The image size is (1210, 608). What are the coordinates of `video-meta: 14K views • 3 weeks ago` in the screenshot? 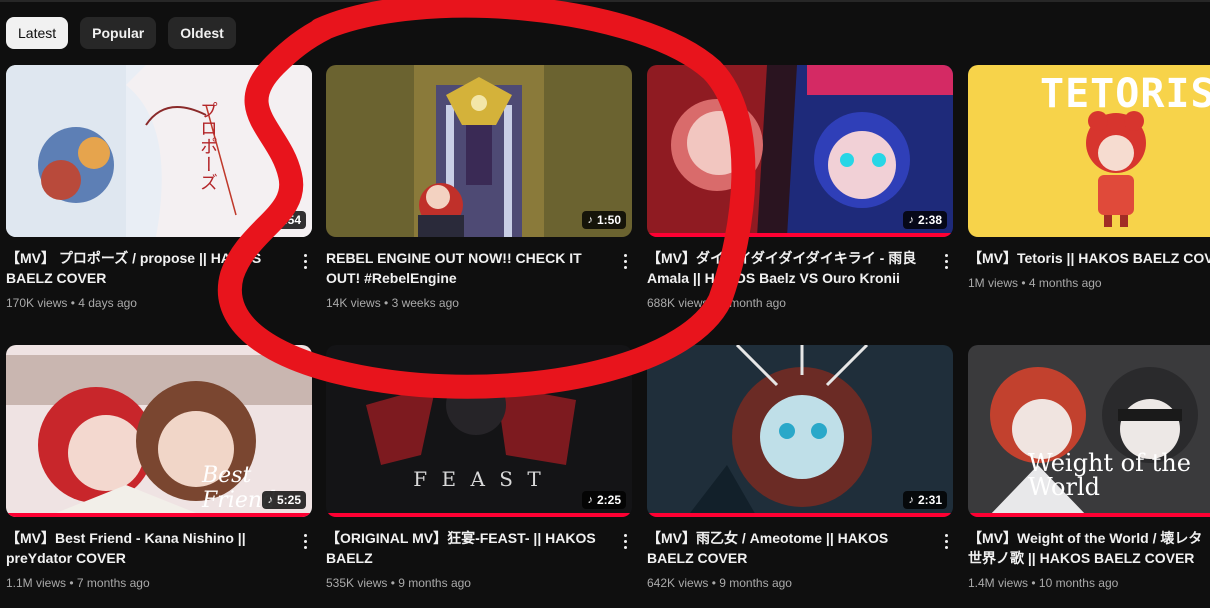 It's located at (392, 303).